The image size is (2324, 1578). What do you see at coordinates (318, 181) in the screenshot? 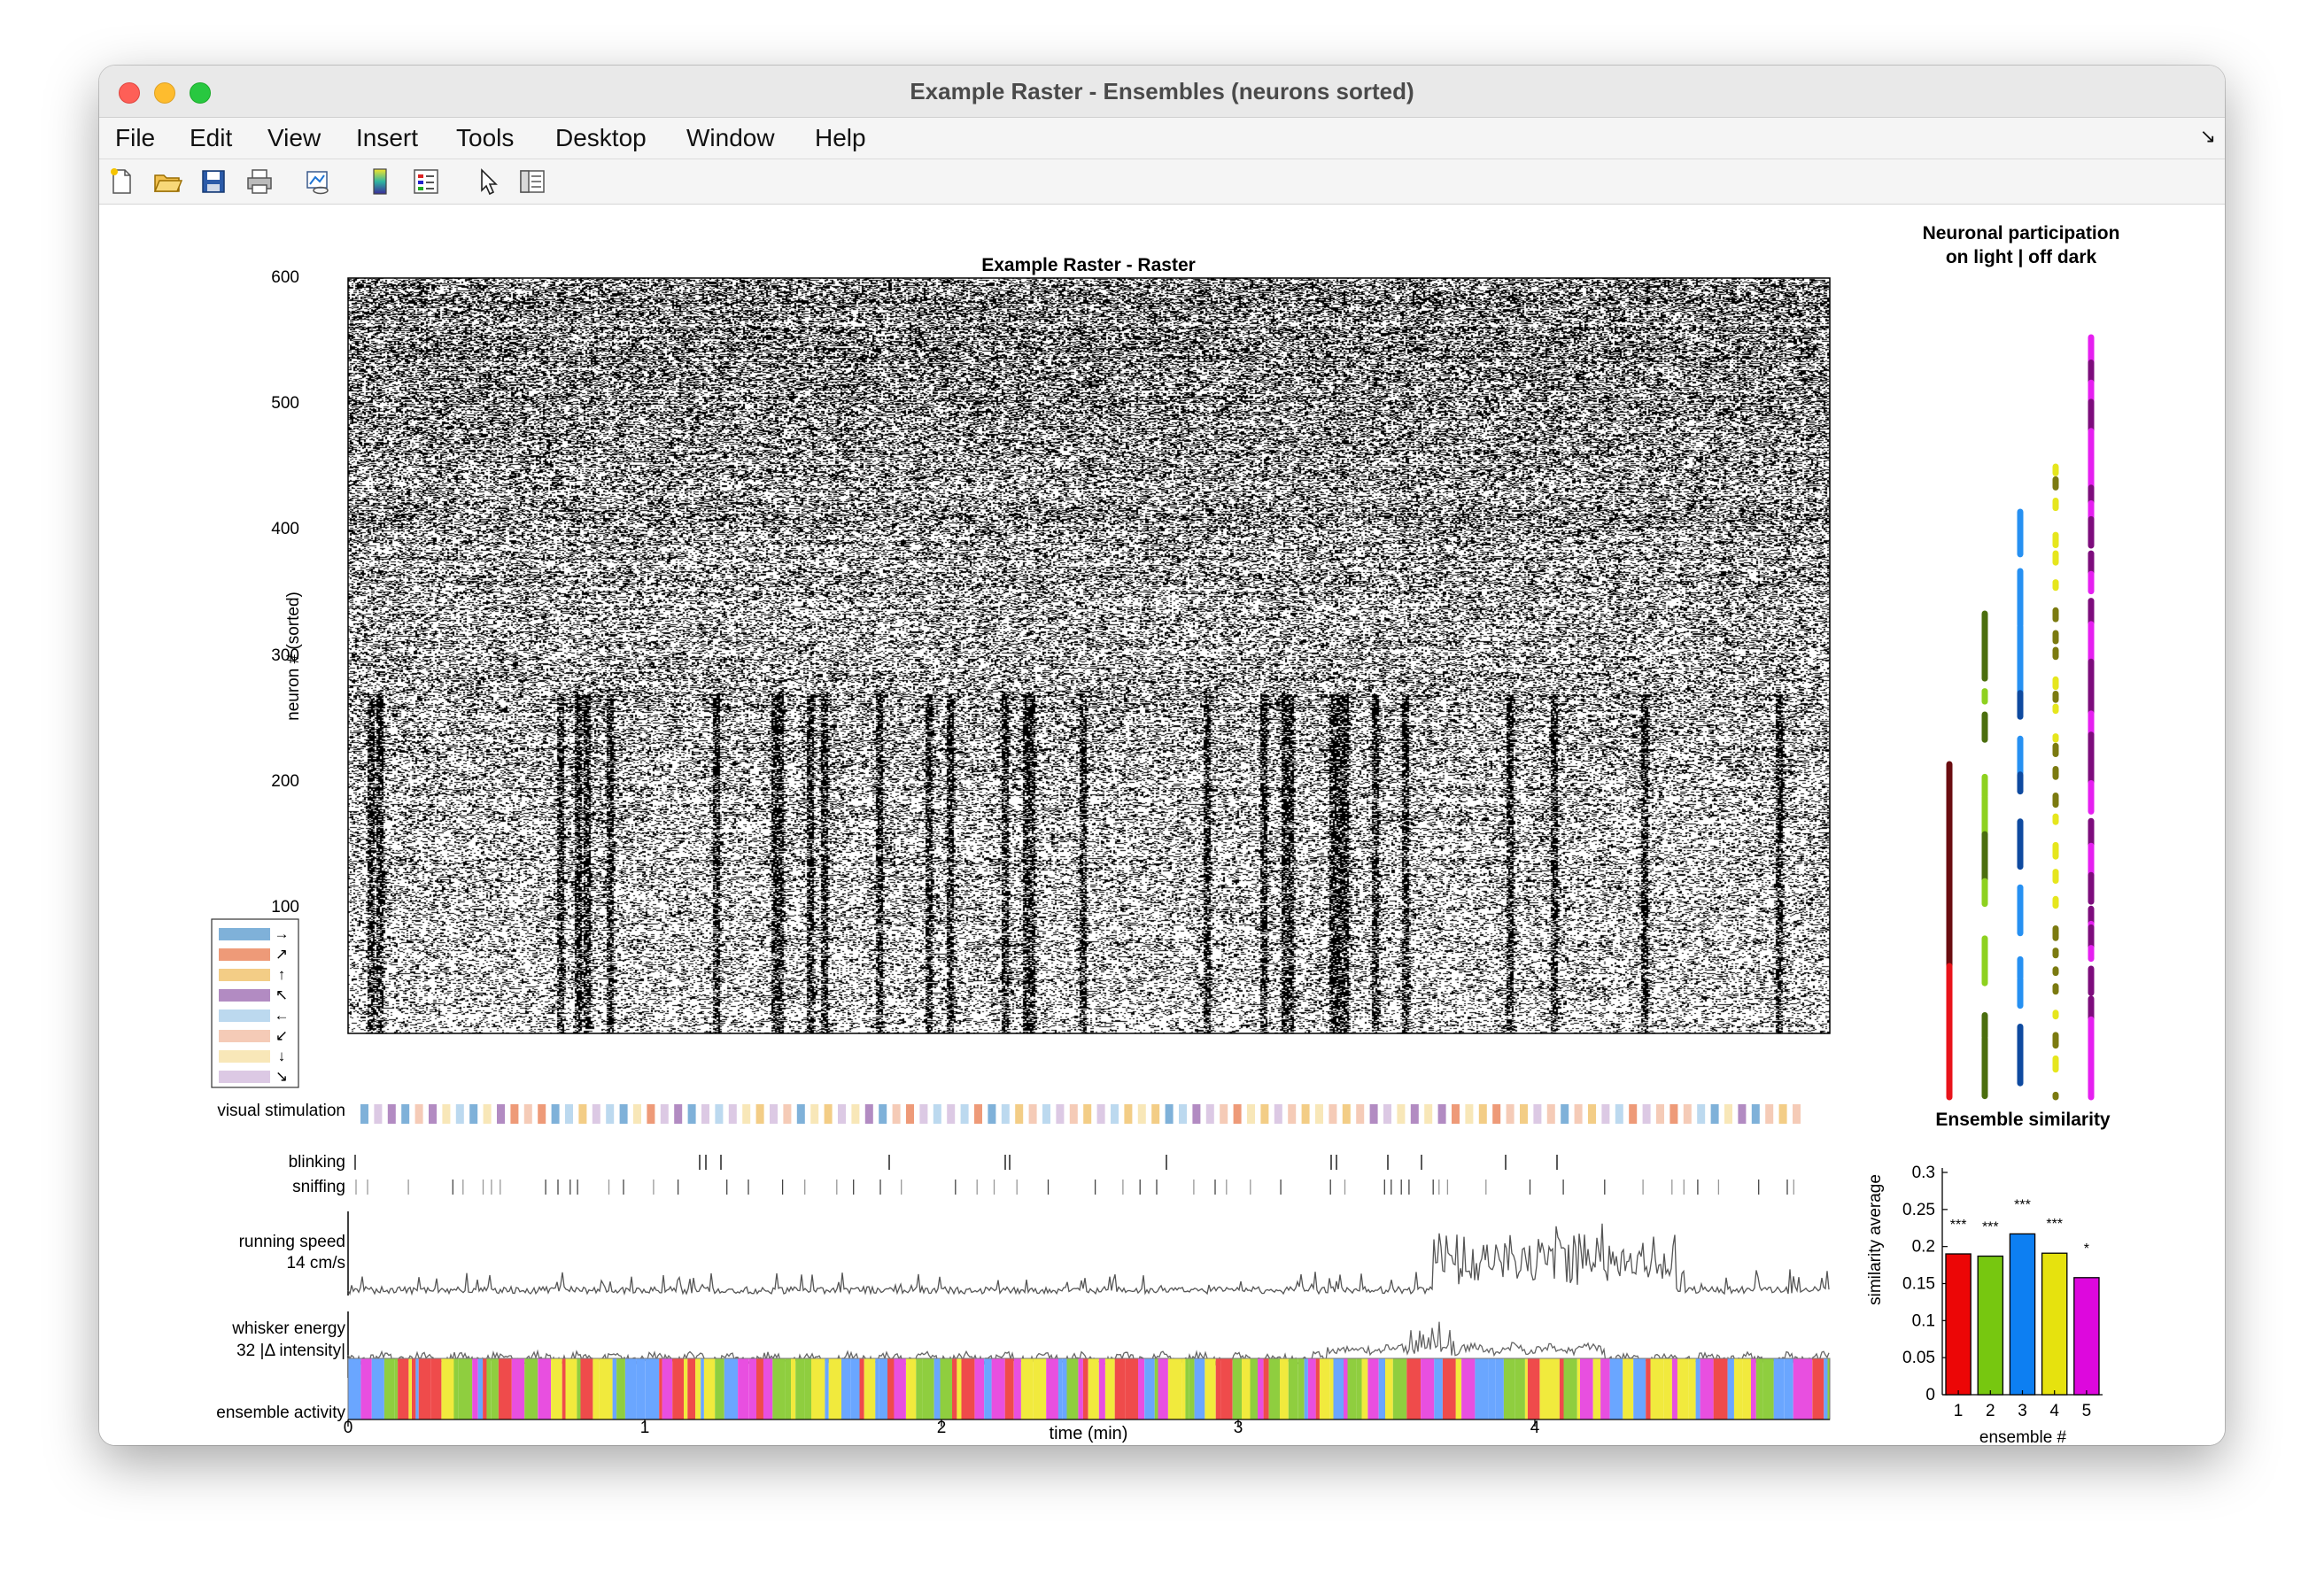
I see `link-plot-icon` at bounding box center [318, 181].